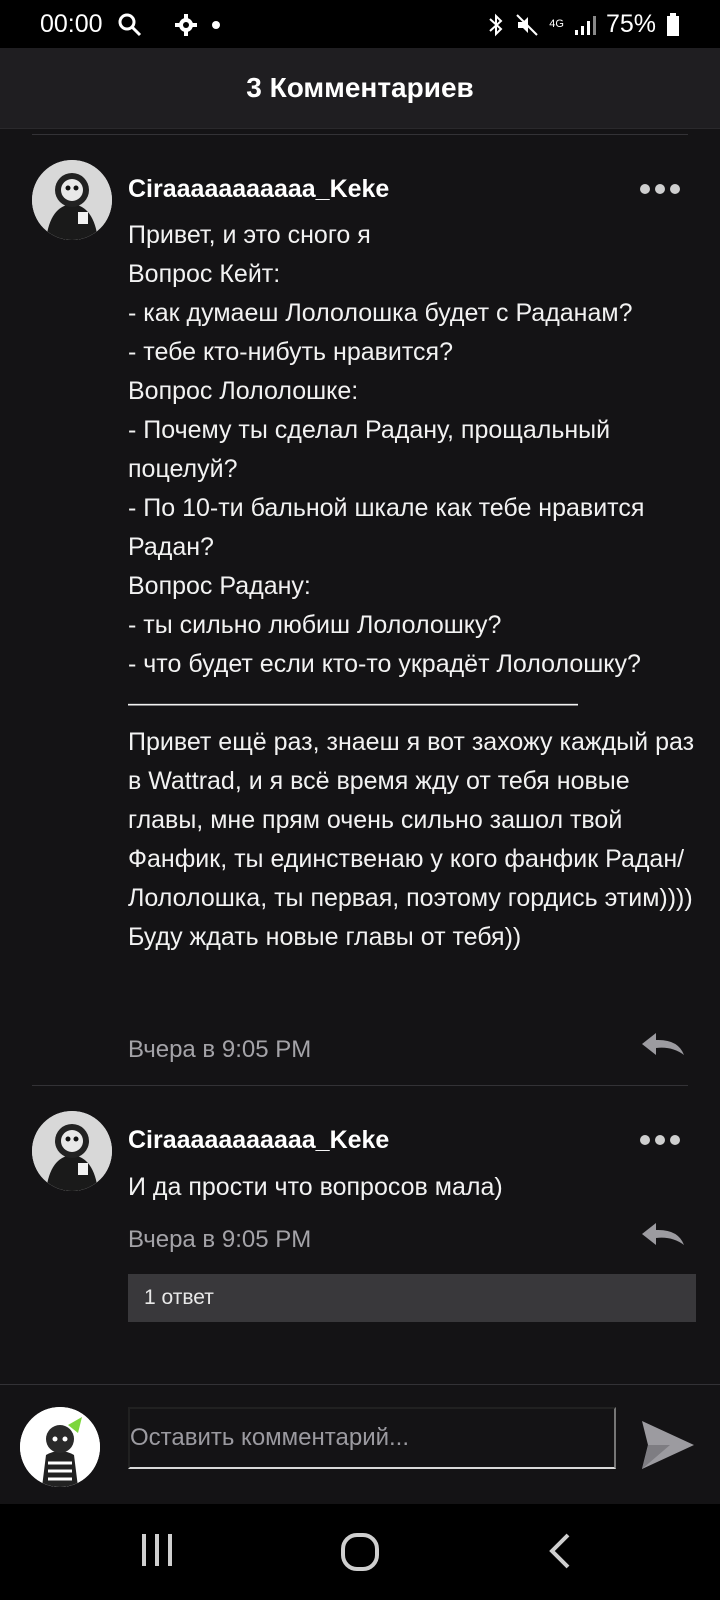  Describe the element at coordinates (630, 24) in the screenshot. I see `battery-percent: 75%` at that location.